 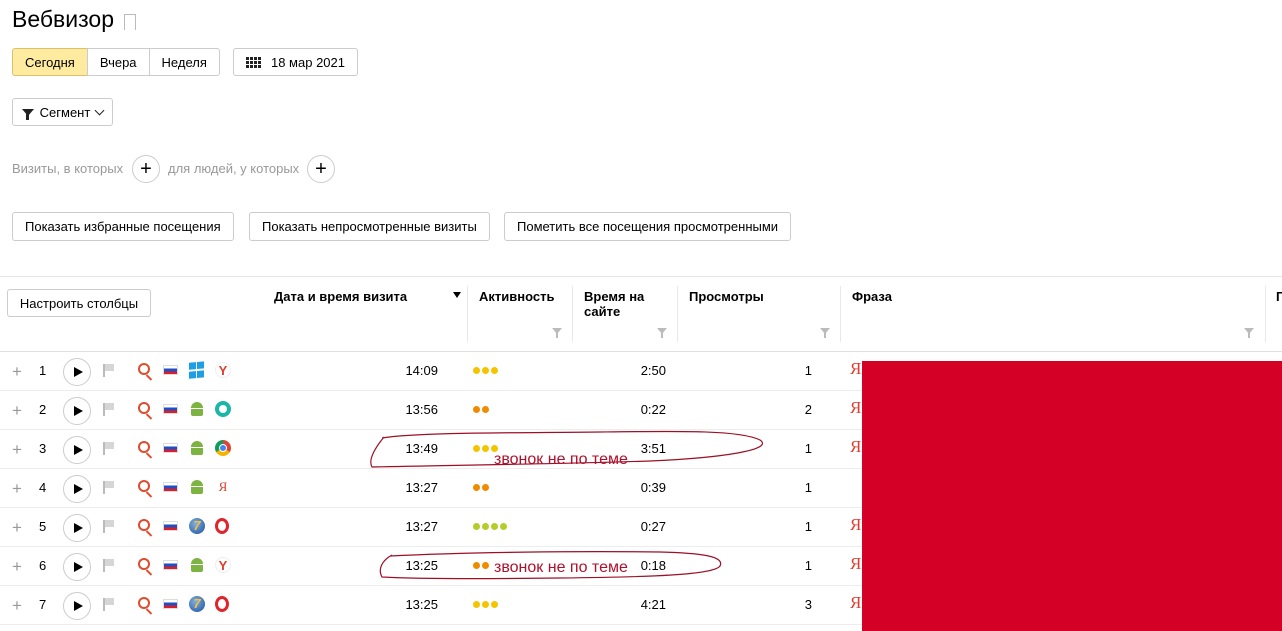 What do you see at coordinates (43, 409) in the screenshot?
I see `row-number: 2` at bounding box center [43, 409].